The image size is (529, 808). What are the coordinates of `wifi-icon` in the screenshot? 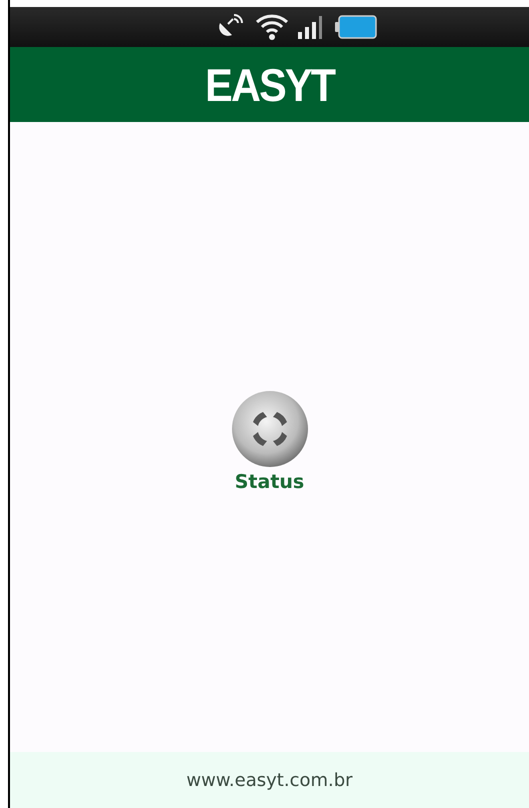 It's located at (272, 27).